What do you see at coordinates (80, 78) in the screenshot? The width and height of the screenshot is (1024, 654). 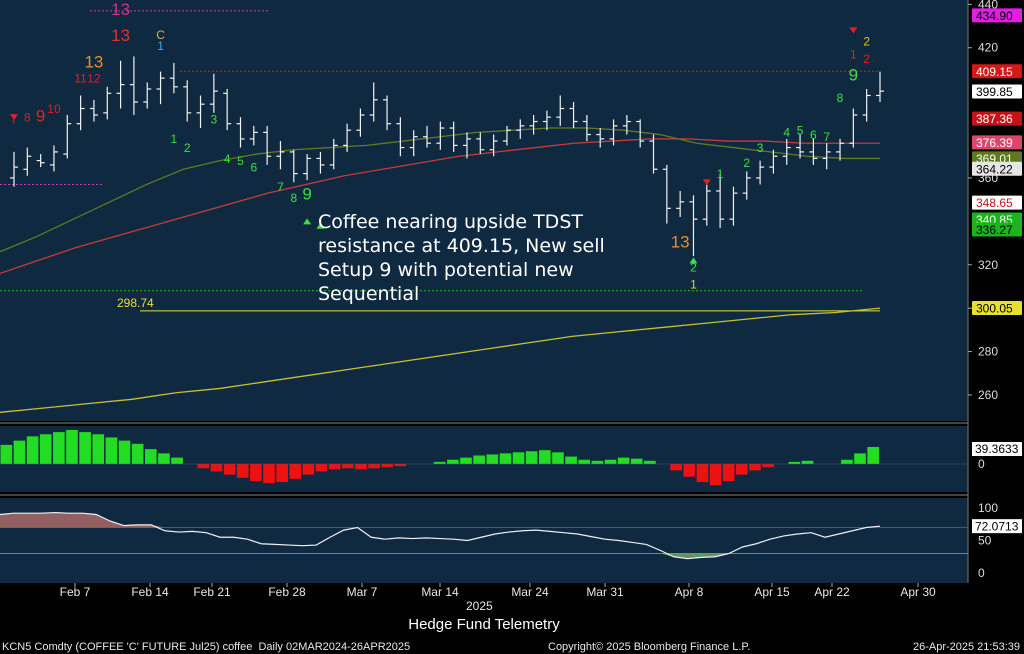 I see `setup-count-label: 11` at bounding box center [80, 78].